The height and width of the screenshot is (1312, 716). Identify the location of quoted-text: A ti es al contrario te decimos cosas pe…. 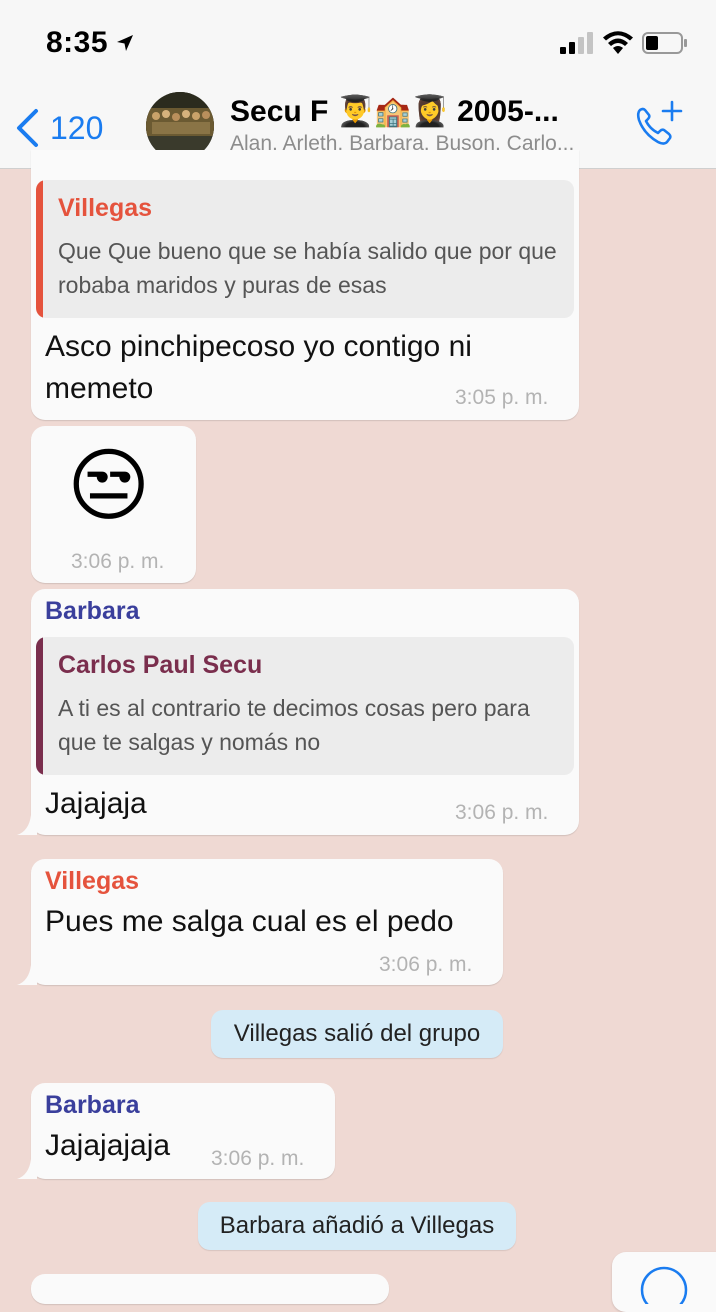
(294, 725).